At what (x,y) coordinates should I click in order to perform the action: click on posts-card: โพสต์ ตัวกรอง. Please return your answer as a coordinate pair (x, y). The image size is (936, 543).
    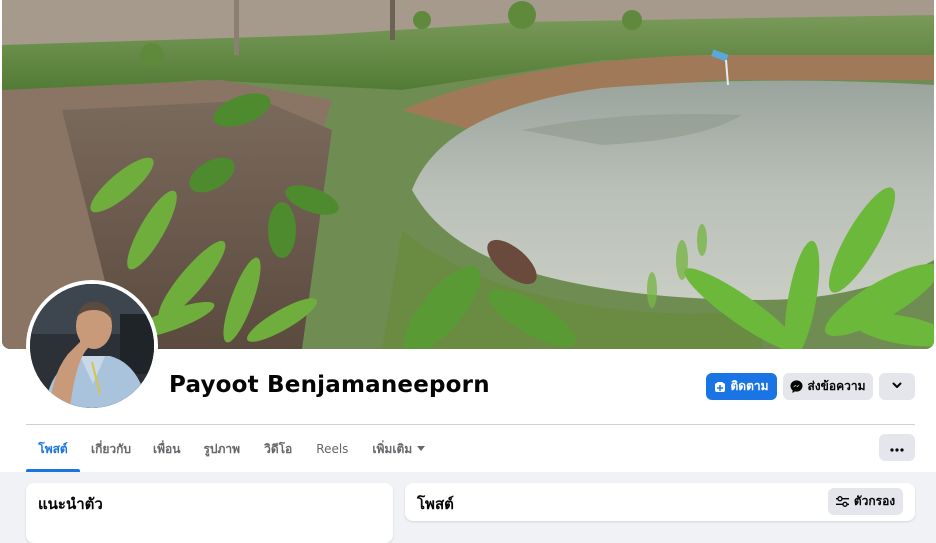
    Looking at the image, I should click on (660, 502).